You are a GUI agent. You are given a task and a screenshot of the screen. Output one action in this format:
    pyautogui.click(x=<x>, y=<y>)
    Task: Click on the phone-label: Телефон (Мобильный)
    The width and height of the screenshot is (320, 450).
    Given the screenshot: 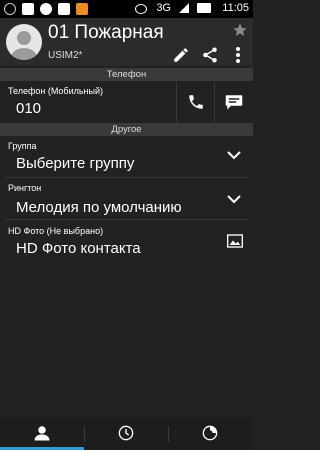 What is the action you would take?
    pyautogui.click(x=56, y=91)
    